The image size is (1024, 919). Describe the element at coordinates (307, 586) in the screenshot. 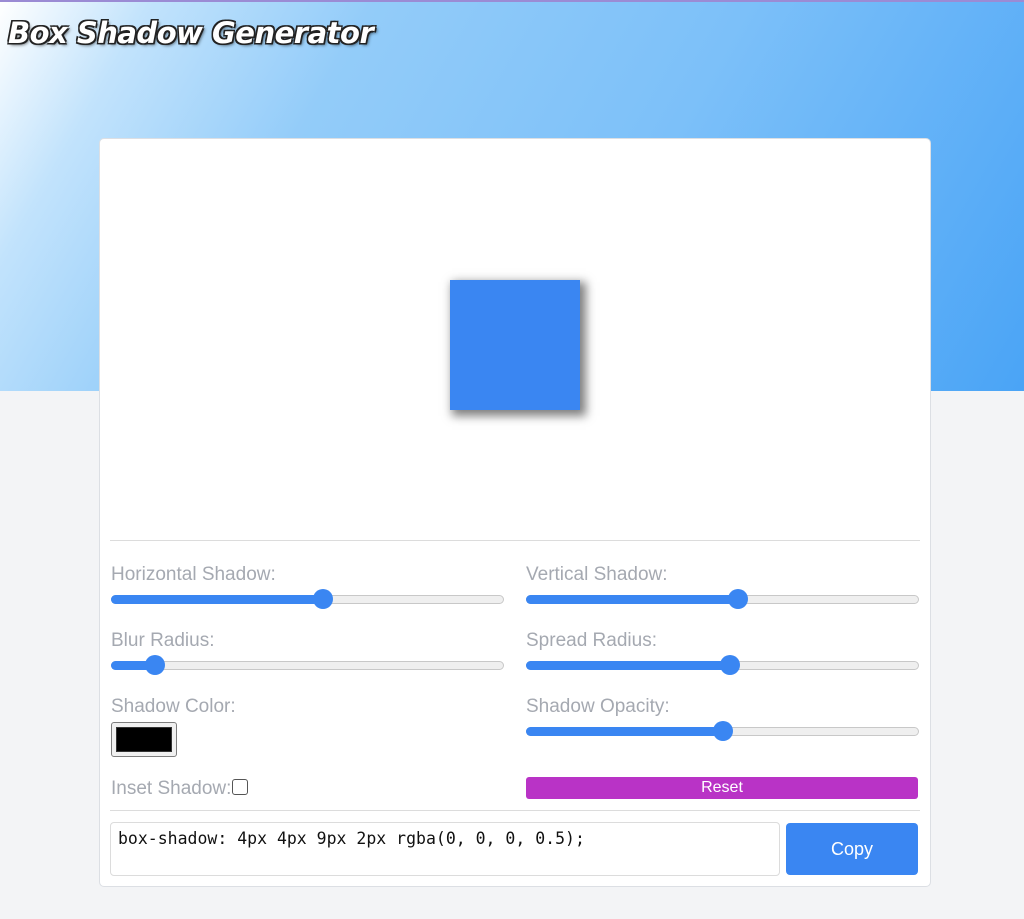

I see `horizontal-shadow-control: Horizontal Shadow:` at that location.